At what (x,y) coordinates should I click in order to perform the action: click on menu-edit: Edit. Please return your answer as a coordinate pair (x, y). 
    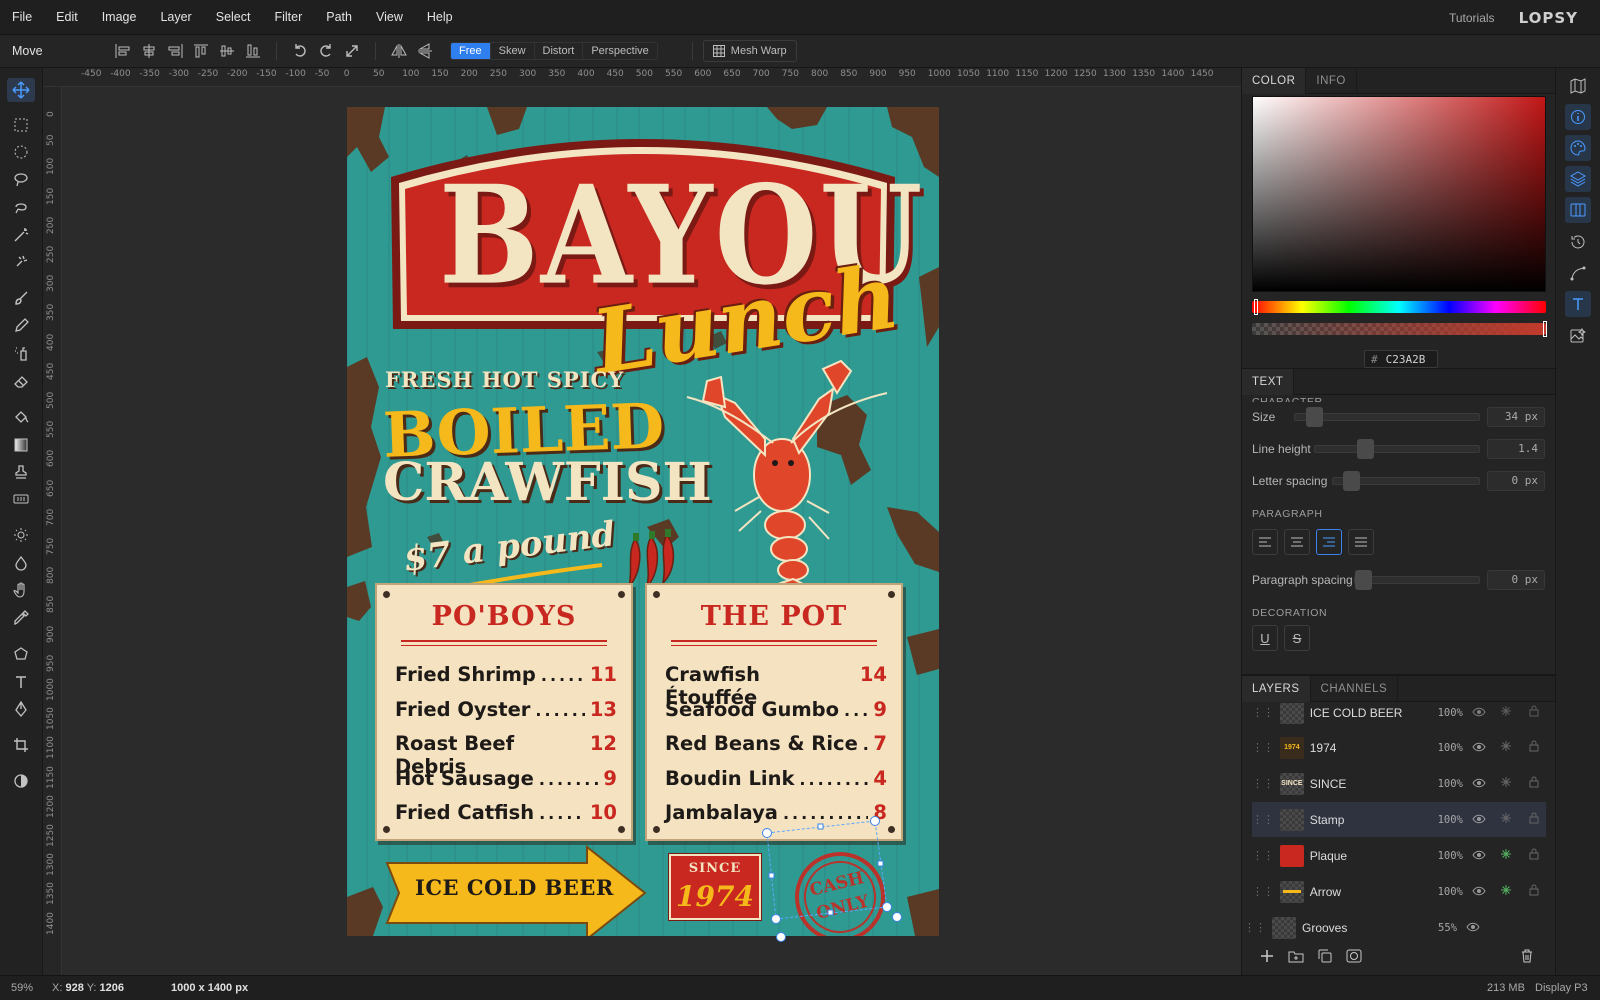
    Looking at the image, I should click on (67, 17).